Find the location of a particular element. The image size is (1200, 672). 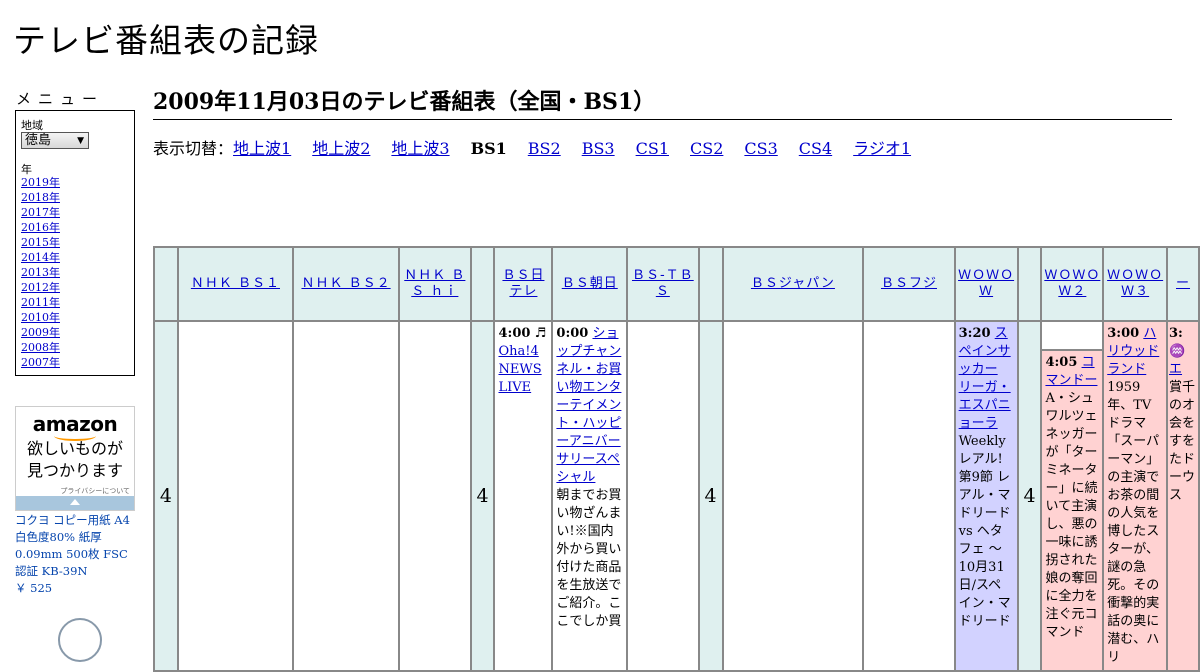

year-link: 2016年 is located at coordinates (40, 227).